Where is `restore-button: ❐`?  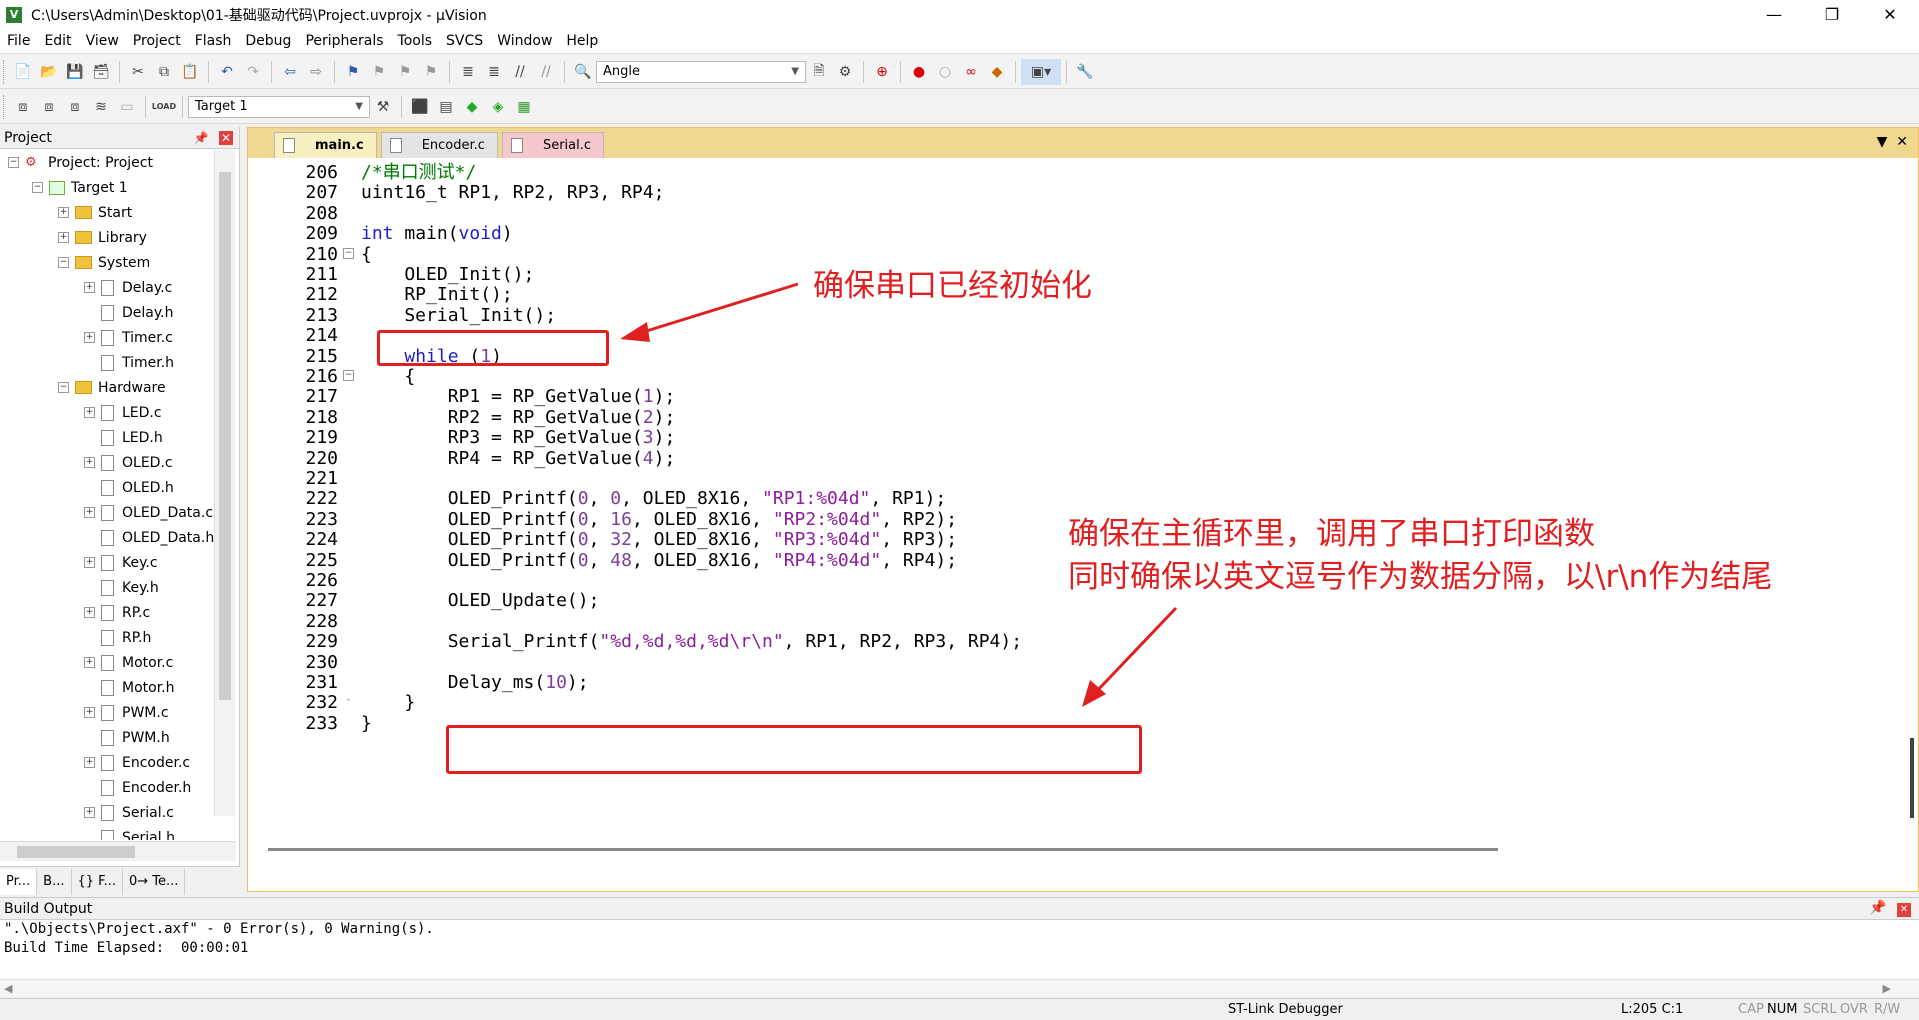 restore-button: ❐ is located at coordinates (1832, 14).